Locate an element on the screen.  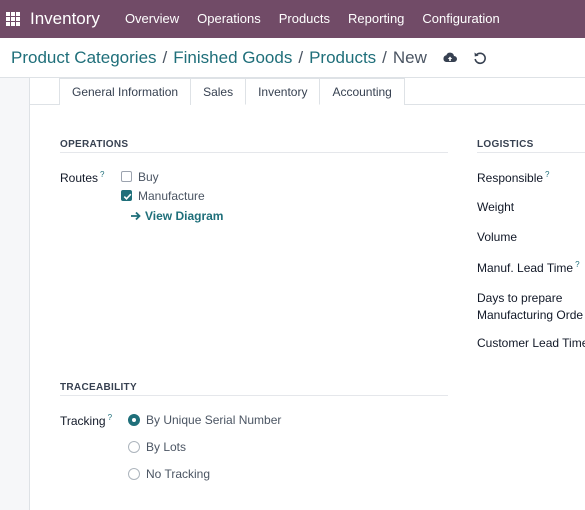
manuf-lead-time-label: Manuf. Lead Time? is located at coordinates (528, 267).